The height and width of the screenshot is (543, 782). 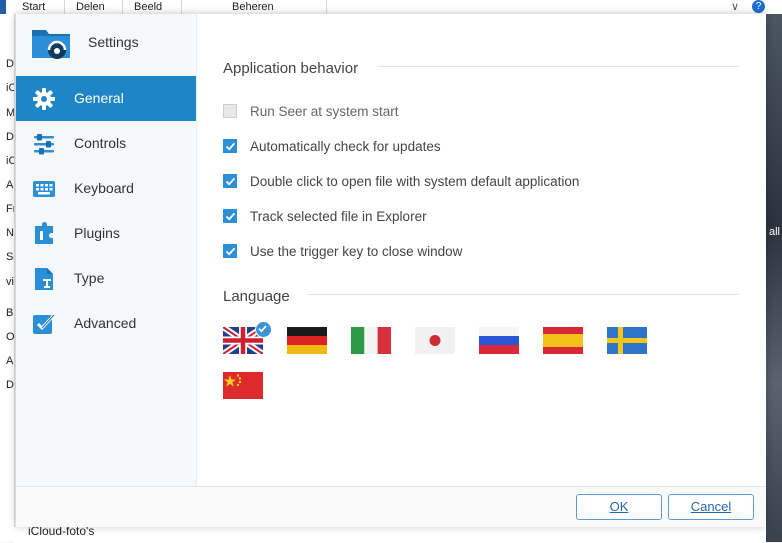 What do you see at coordinates (391, 506) in the screenshot?
I see `dialog-footer: OK Cancel` at bounding box center [391, 506].